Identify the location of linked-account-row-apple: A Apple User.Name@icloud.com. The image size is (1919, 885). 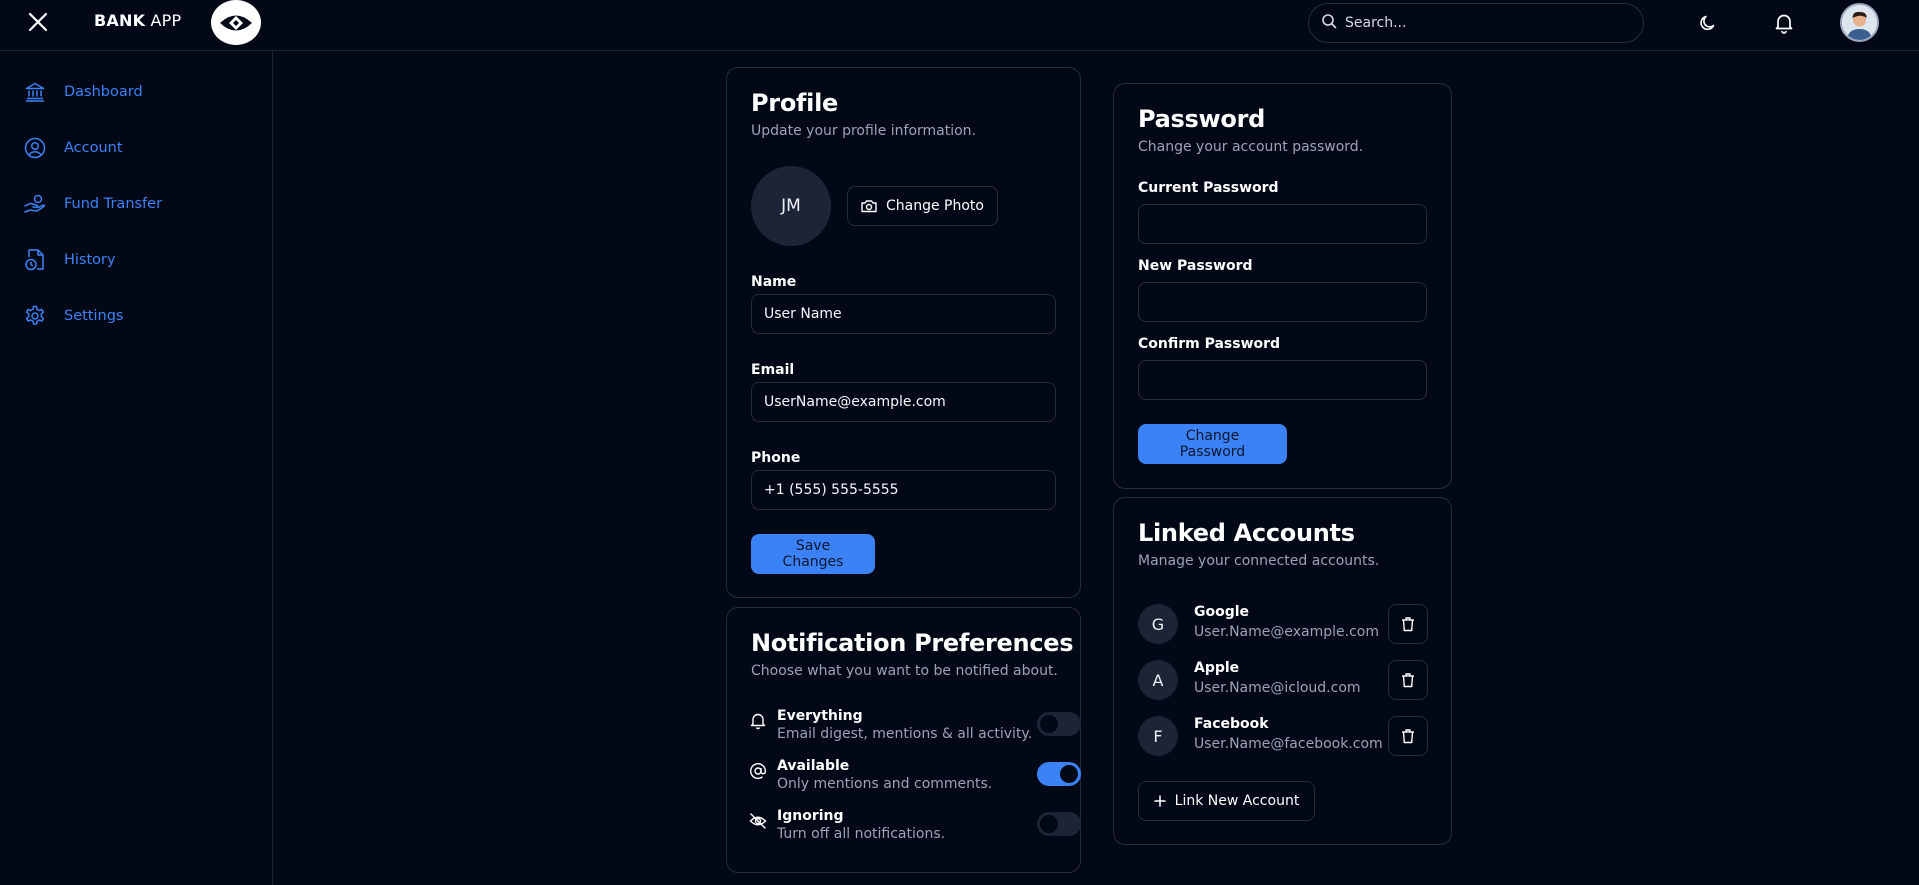
(1283, 680).